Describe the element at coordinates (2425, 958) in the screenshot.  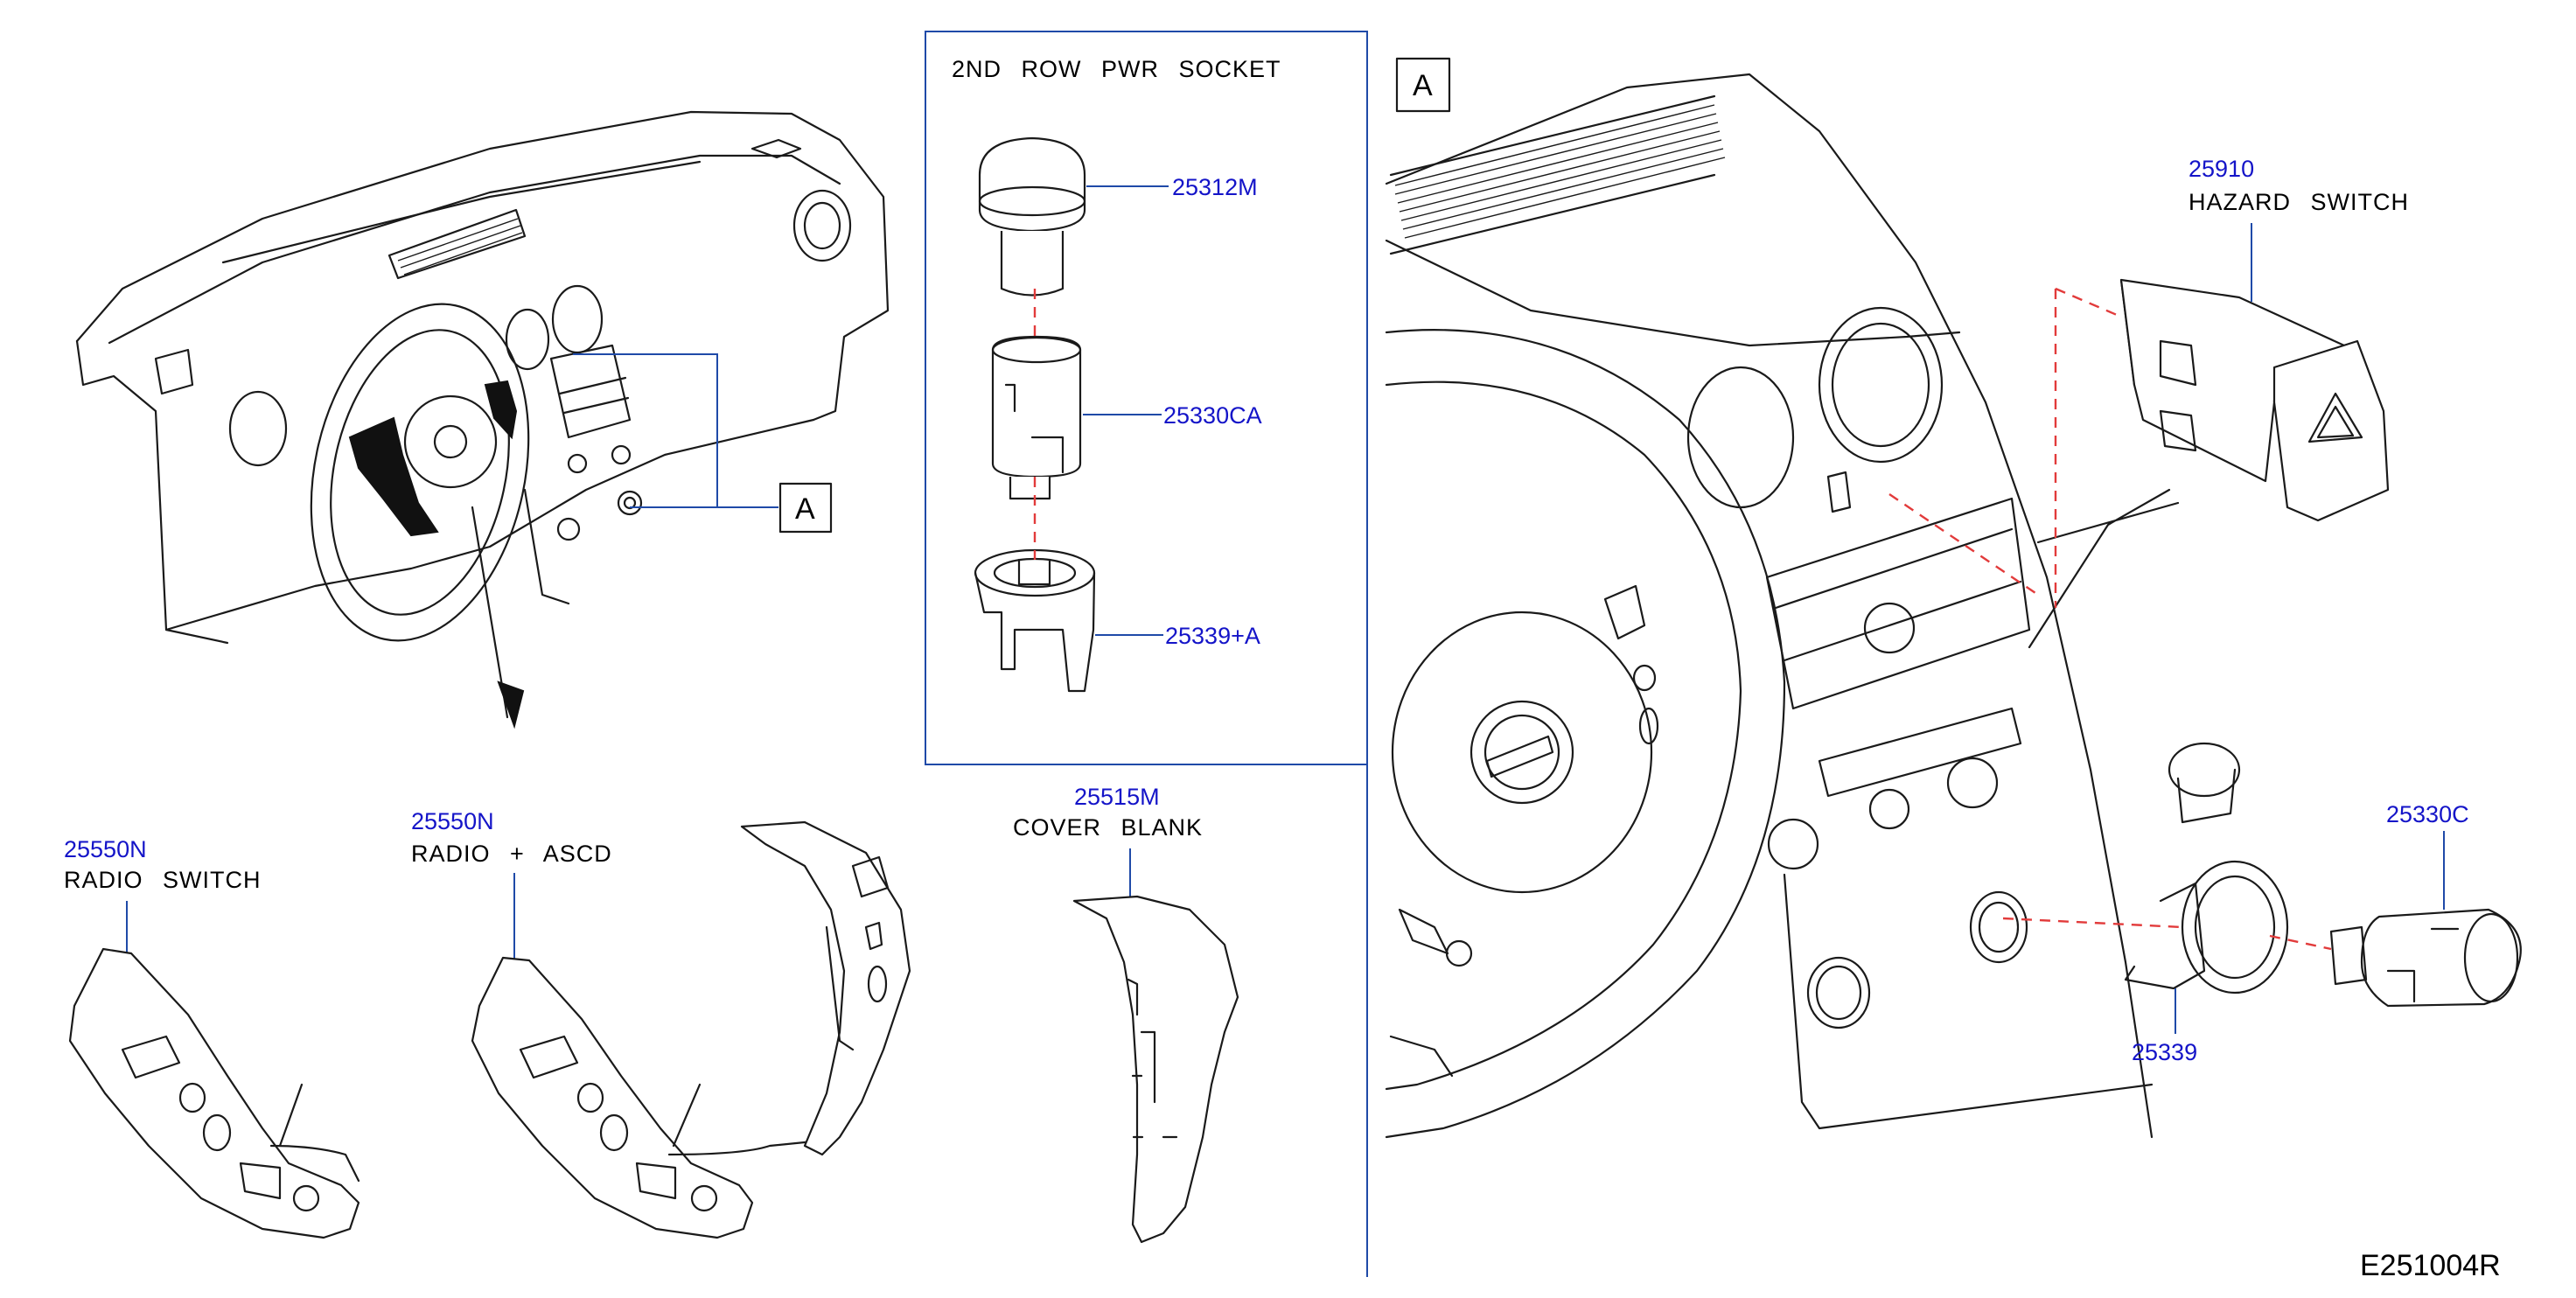
I see `socket-25330c-illustration` at that location.